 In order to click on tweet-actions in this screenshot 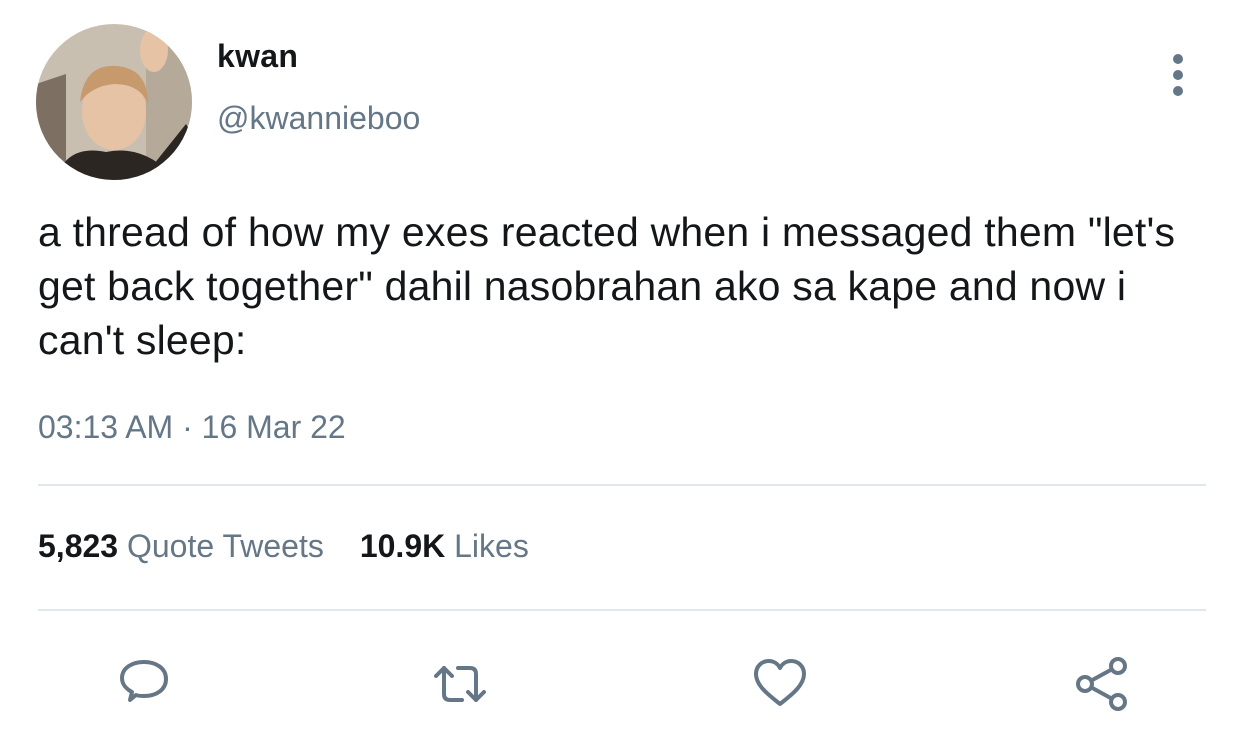, I will do `click(621, 684)`.